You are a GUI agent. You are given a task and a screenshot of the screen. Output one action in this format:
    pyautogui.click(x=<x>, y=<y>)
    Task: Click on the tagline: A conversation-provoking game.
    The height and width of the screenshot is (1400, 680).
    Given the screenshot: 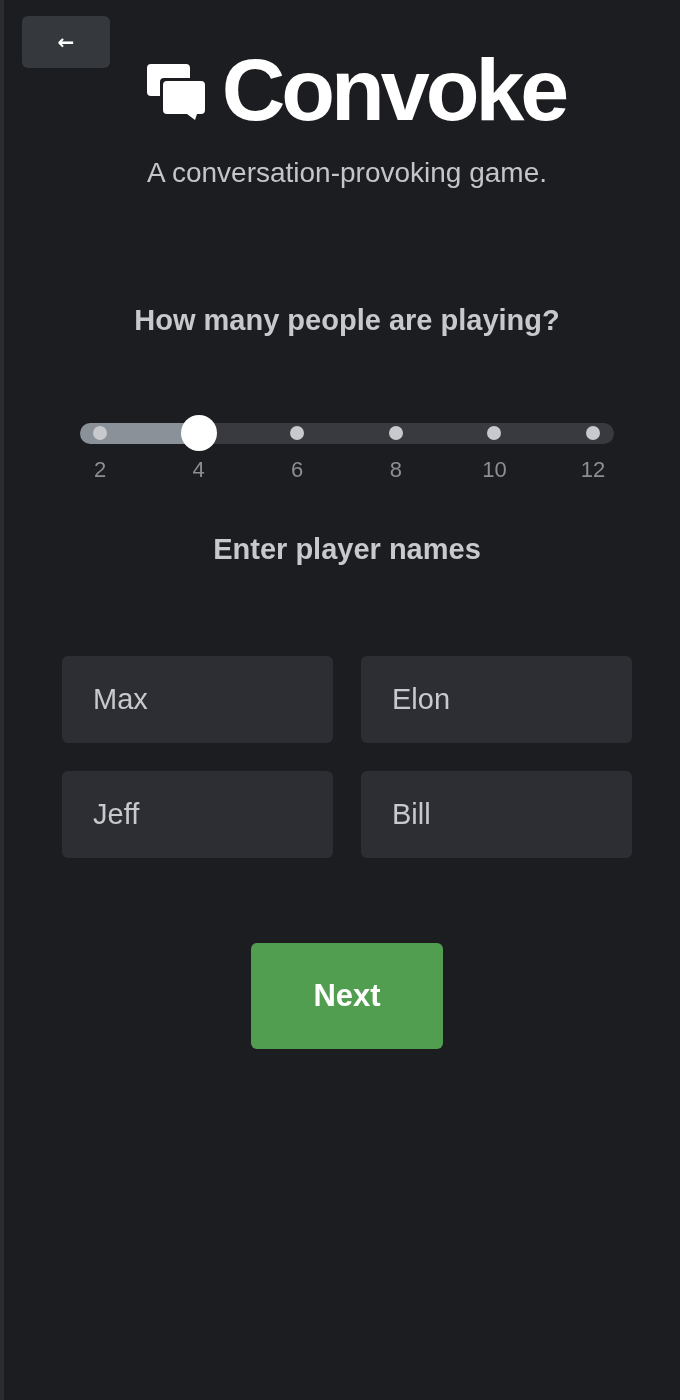 What is the action you would take?
    pyautogui.click(x=347, y=173)
    